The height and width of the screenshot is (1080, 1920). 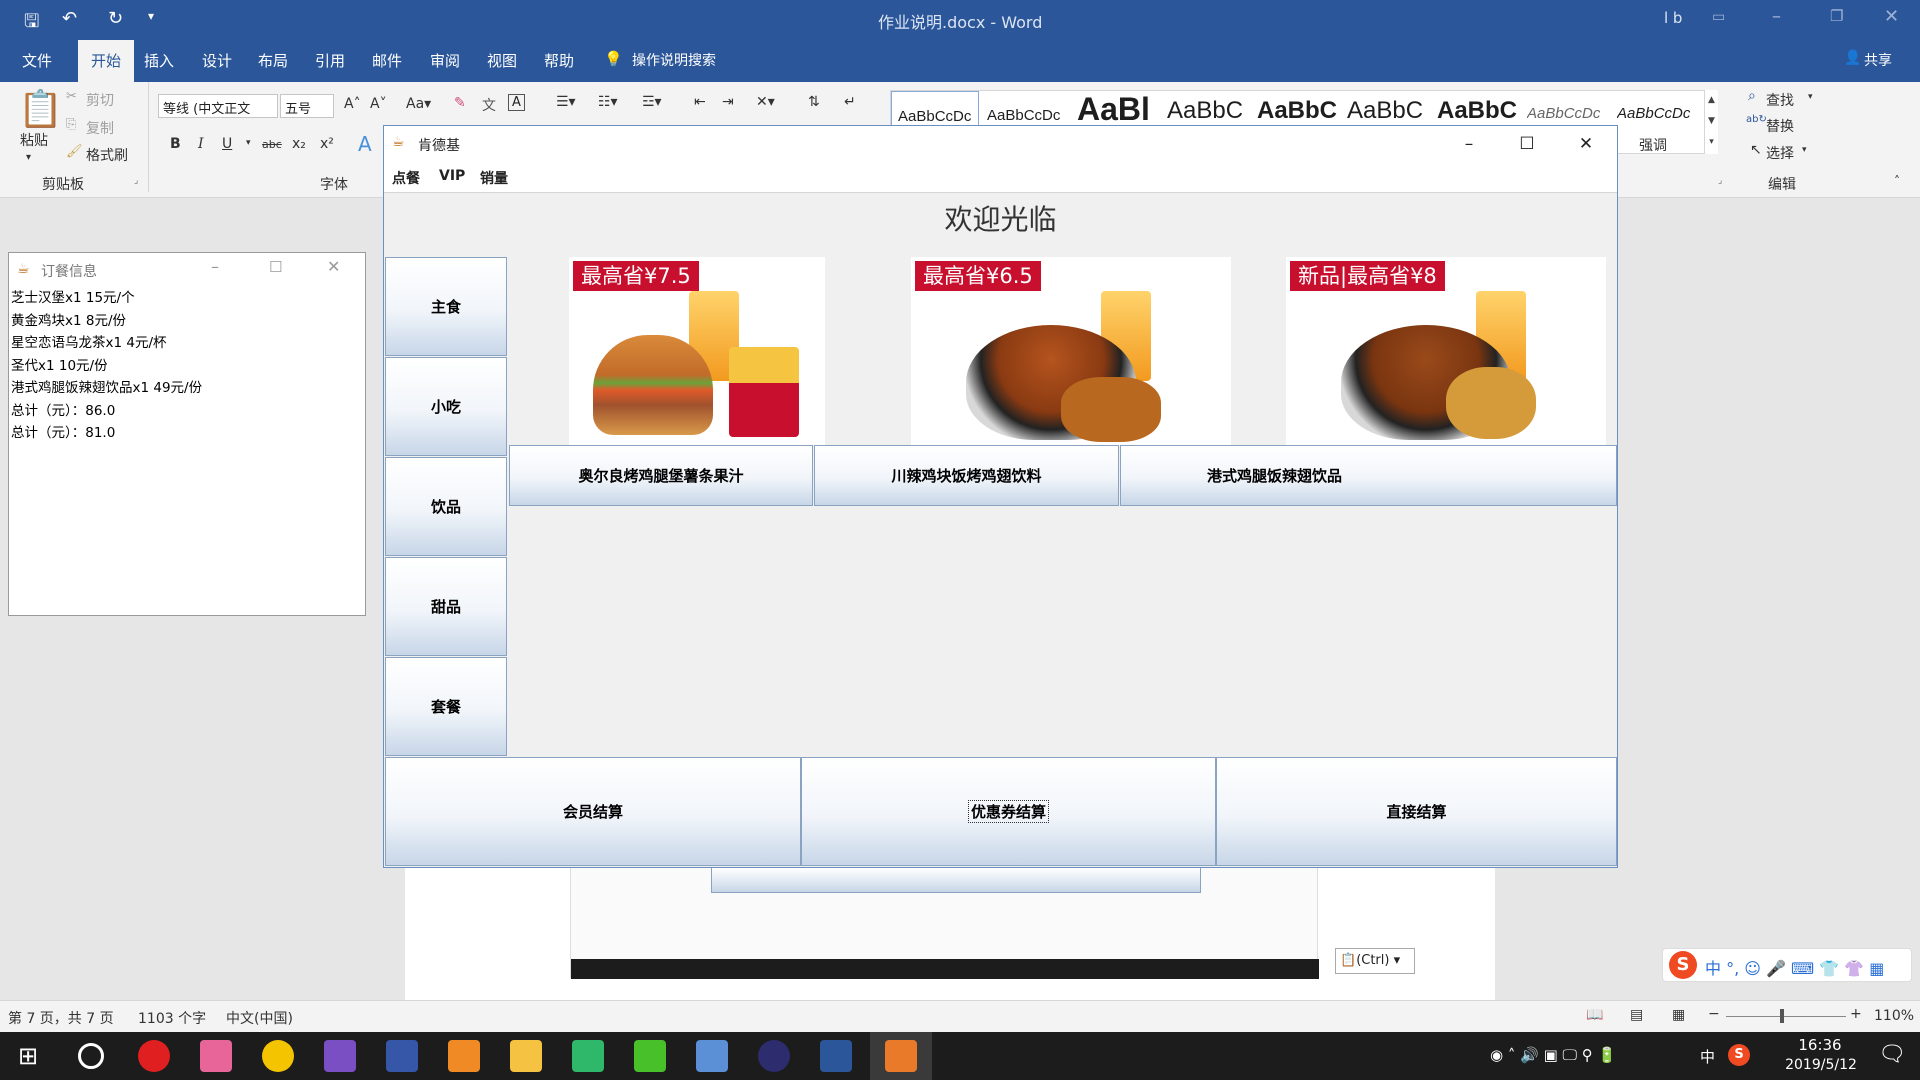 I want to click on replace-button: 替换, so click(x=1780, y=126).